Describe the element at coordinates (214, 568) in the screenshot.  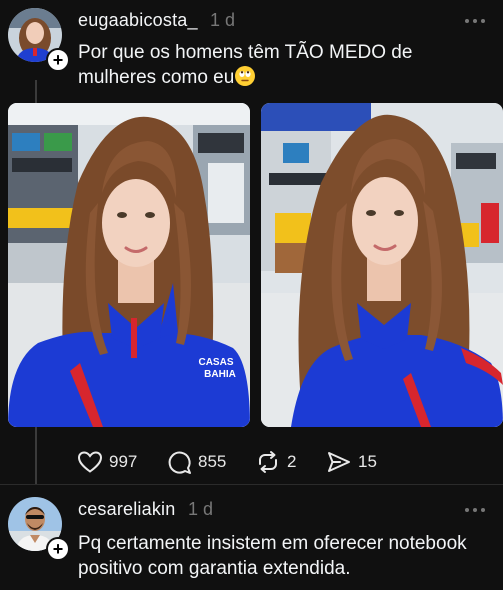
I see `reply-text-line2: positivo com garantia extendida.` at that location.